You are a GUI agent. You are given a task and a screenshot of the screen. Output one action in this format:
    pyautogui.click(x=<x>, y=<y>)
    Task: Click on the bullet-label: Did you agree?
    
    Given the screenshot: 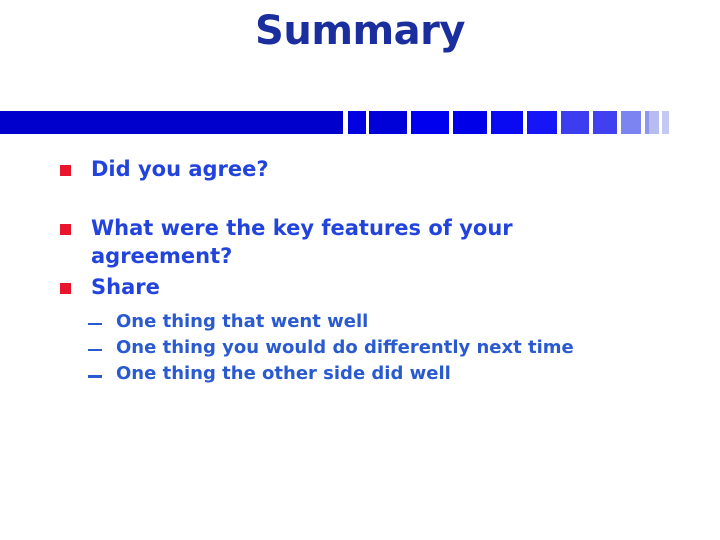 What is the action you would take?
    pyautogui.click(x=180, y=169)
    